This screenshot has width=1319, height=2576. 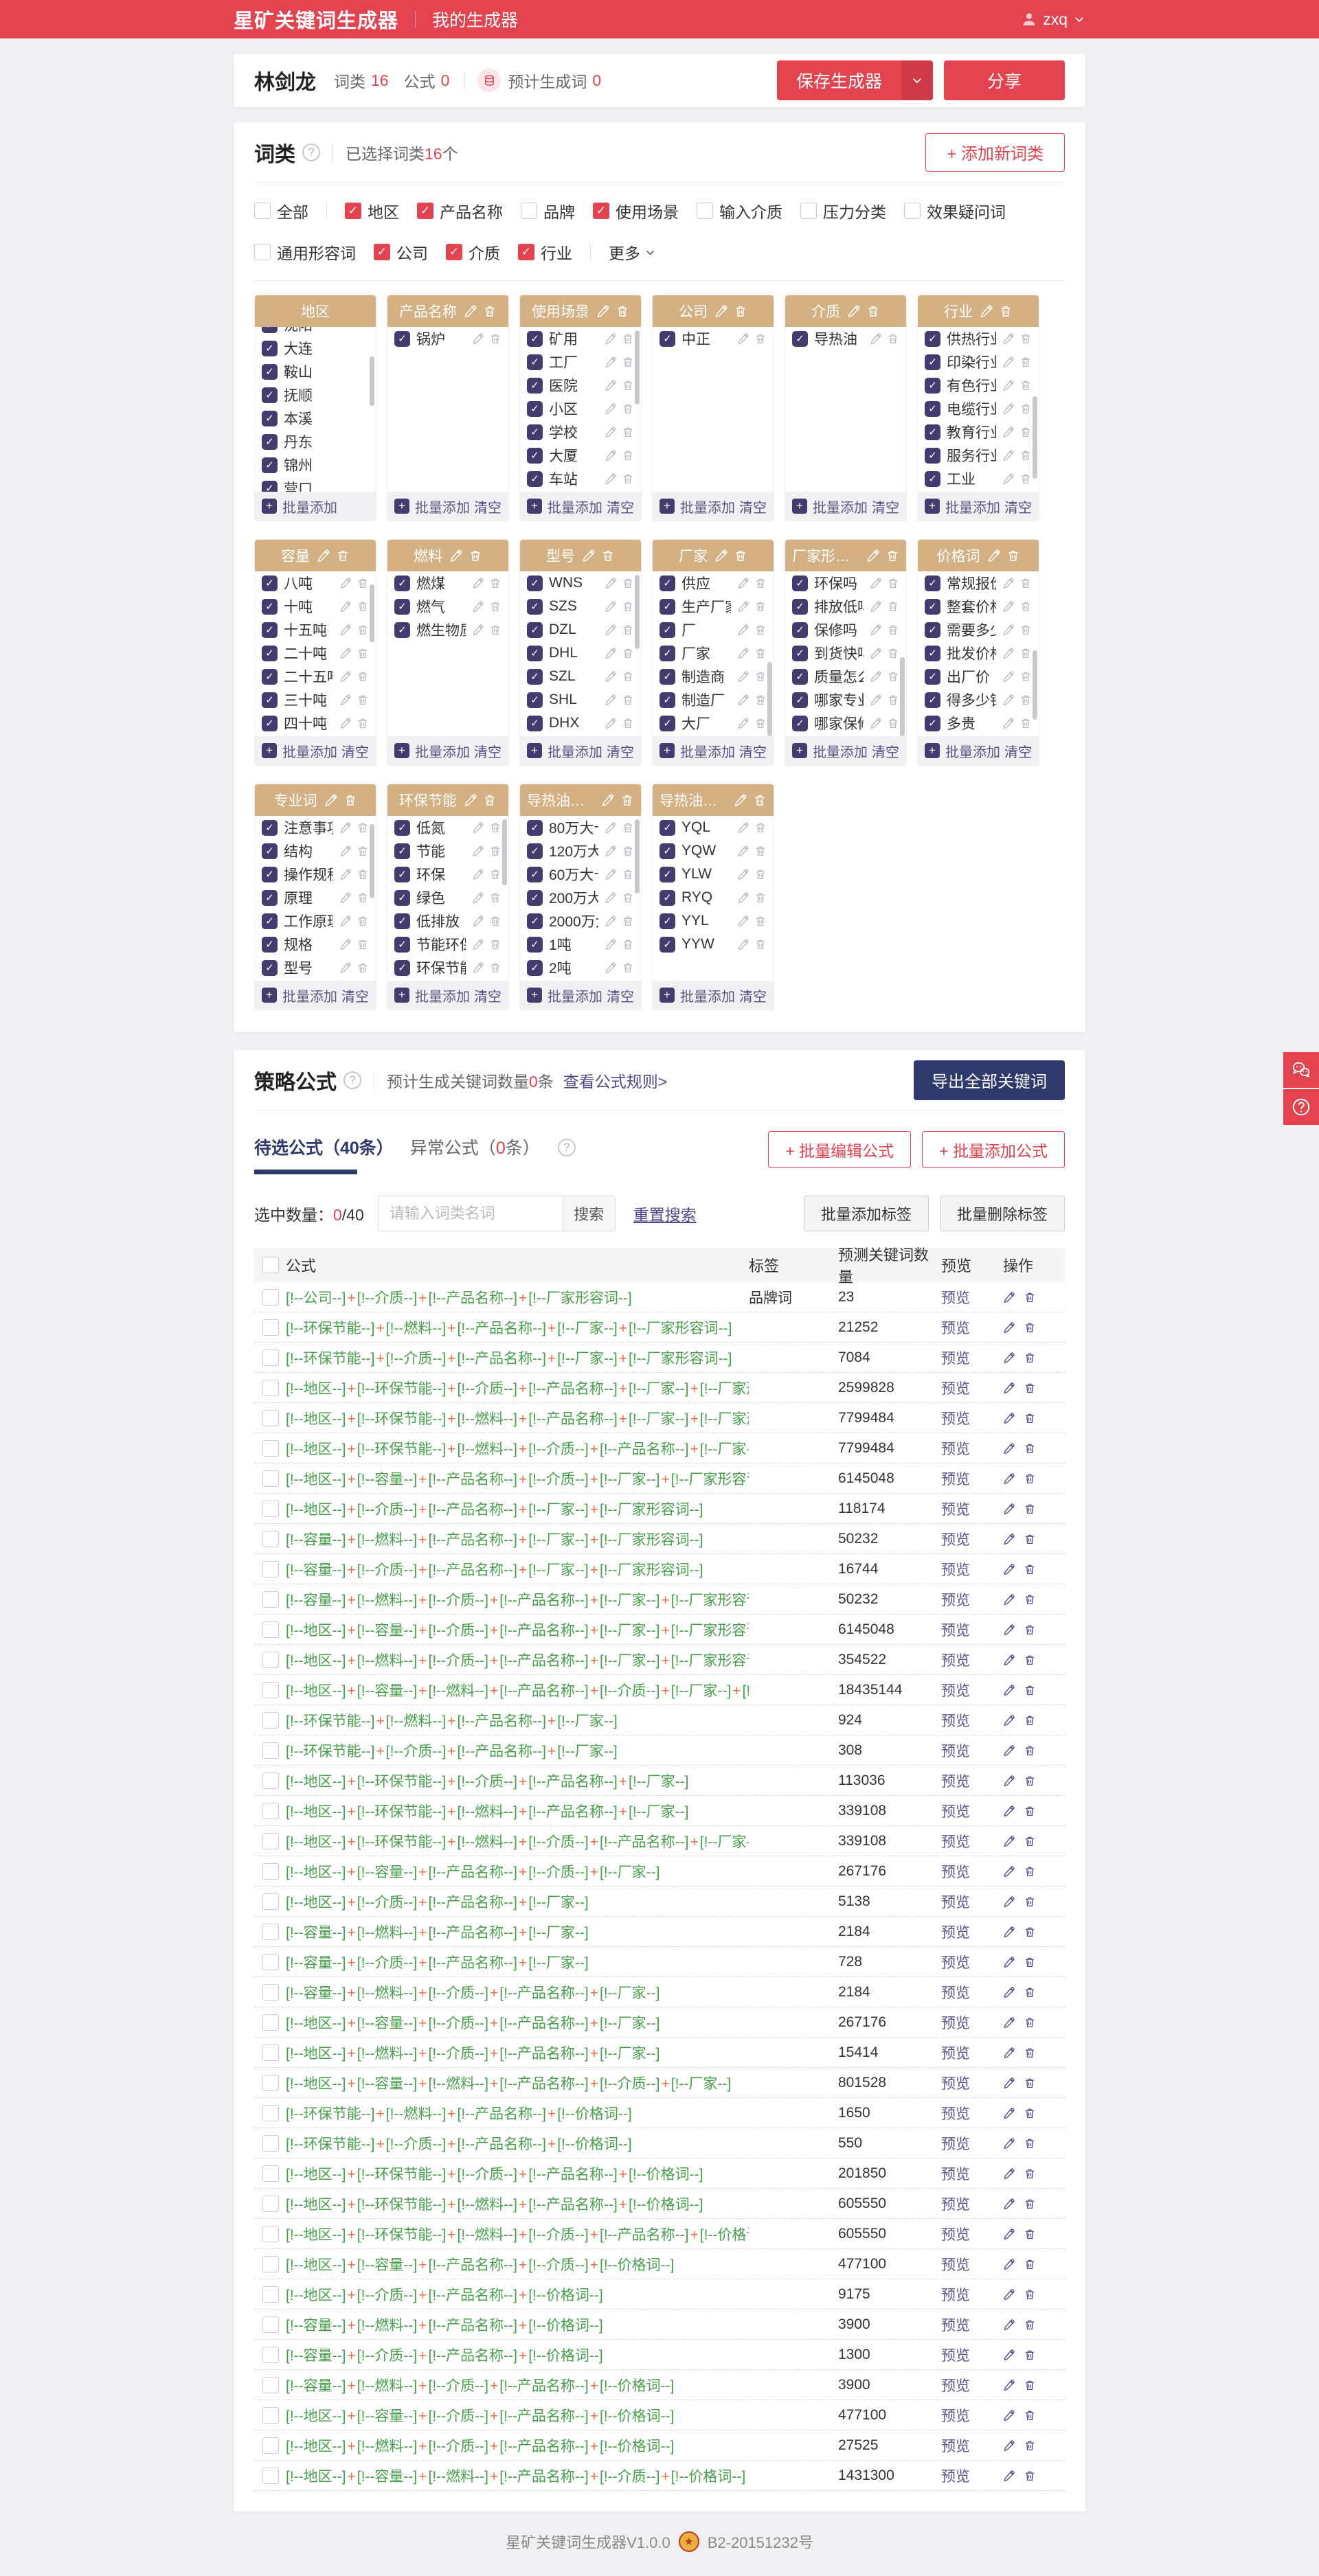 What do you see at coordinates (401, 252) in the screenshot?
I see `filter-公司: ✓ 公司` at bounding box center [401, 252].